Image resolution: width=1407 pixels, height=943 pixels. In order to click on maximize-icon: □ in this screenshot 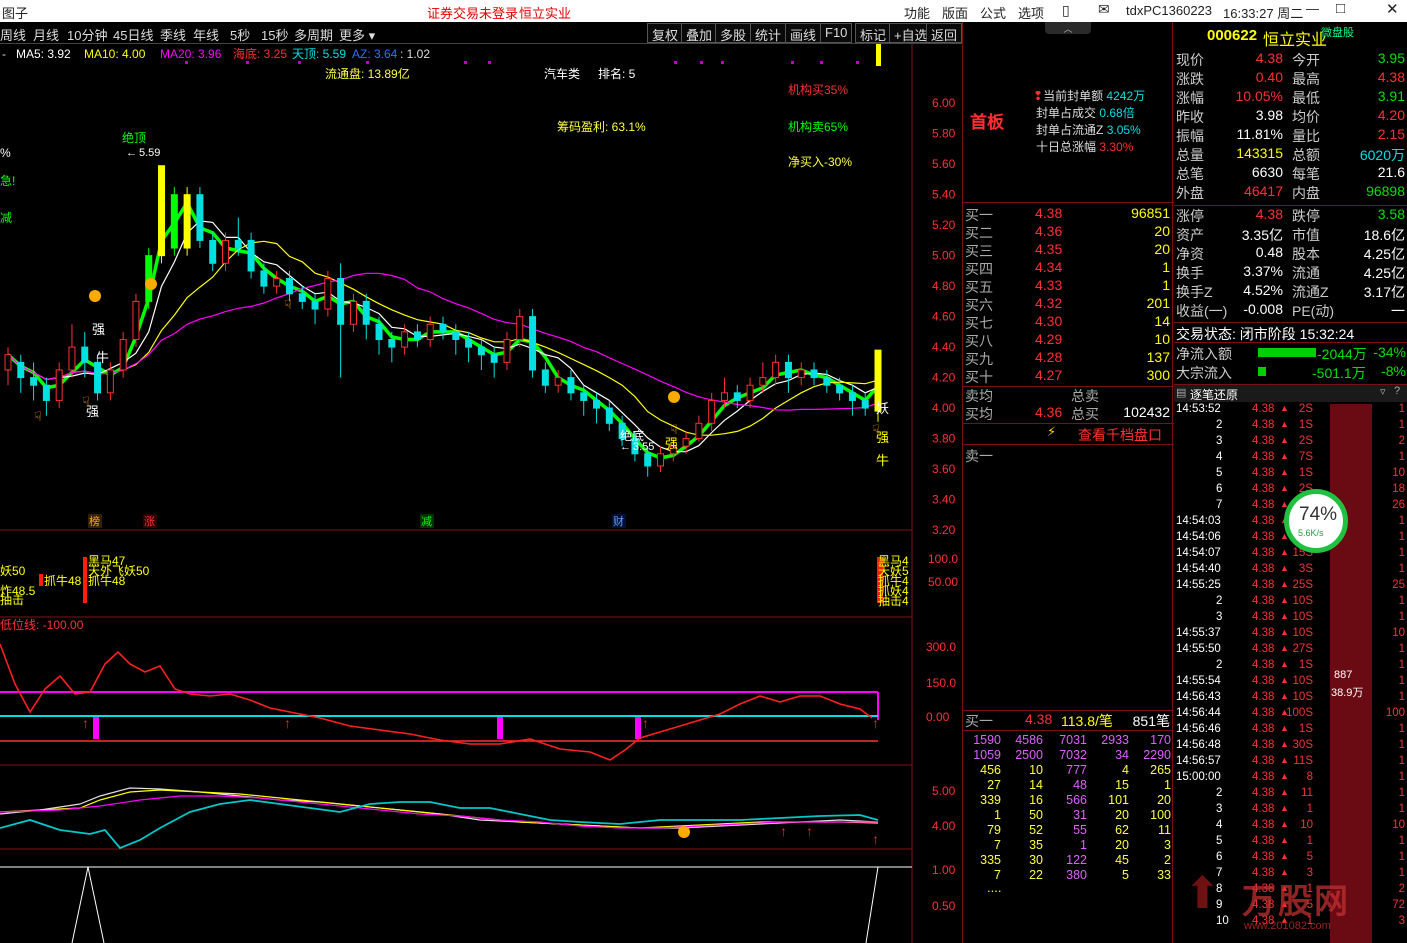, I will do `click(1340, 8)`.